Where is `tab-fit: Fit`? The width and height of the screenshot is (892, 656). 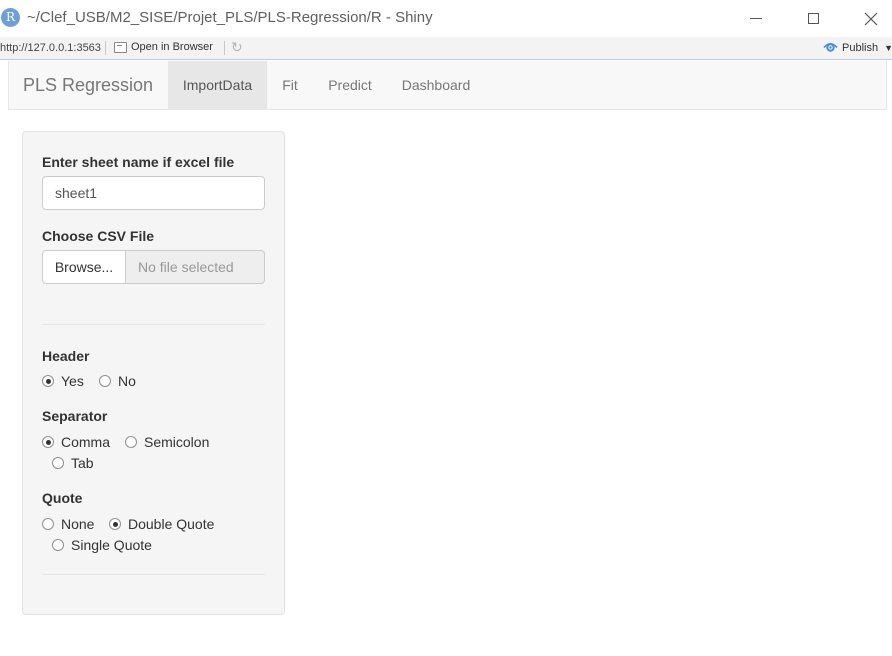 tab-fit: Fit is located at coordinates (290, 85).